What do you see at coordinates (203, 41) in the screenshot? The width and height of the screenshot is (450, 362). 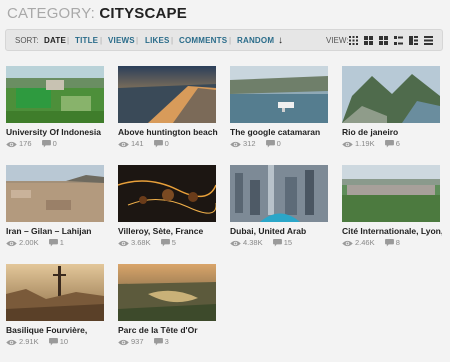 I see `sort-comments: COMMENTS` at bounding box center [203, 41].